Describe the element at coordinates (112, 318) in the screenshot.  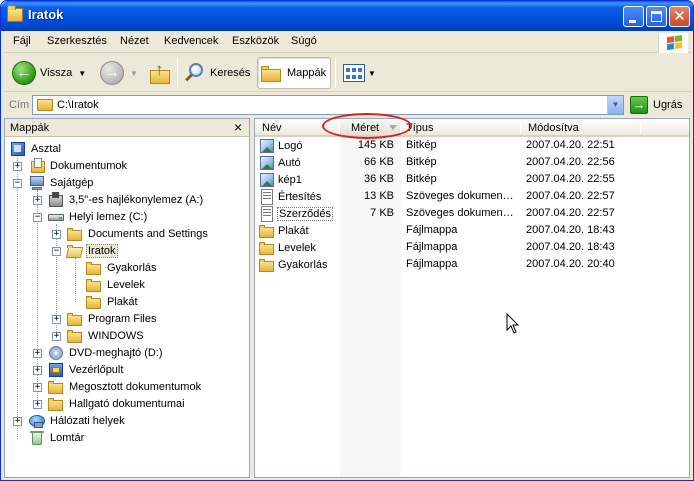
I see `tree-item-program-files: Program Files` at that location.